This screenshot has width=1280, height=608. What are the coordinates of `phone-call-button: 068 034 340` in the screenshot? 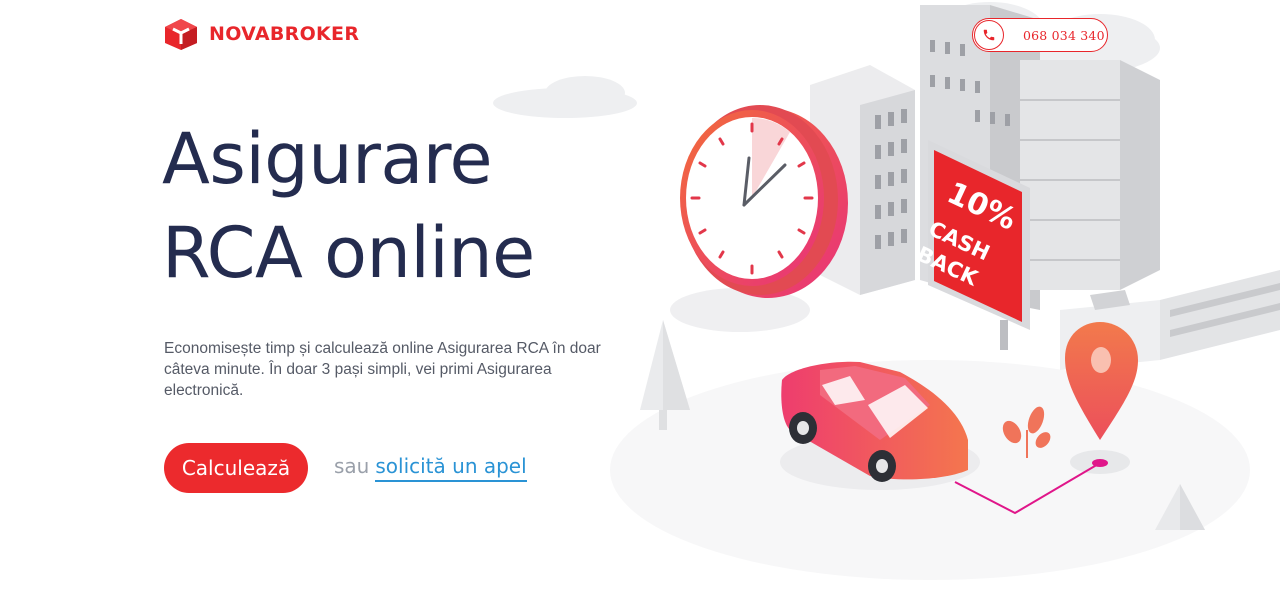 It's located at (1040, 35).